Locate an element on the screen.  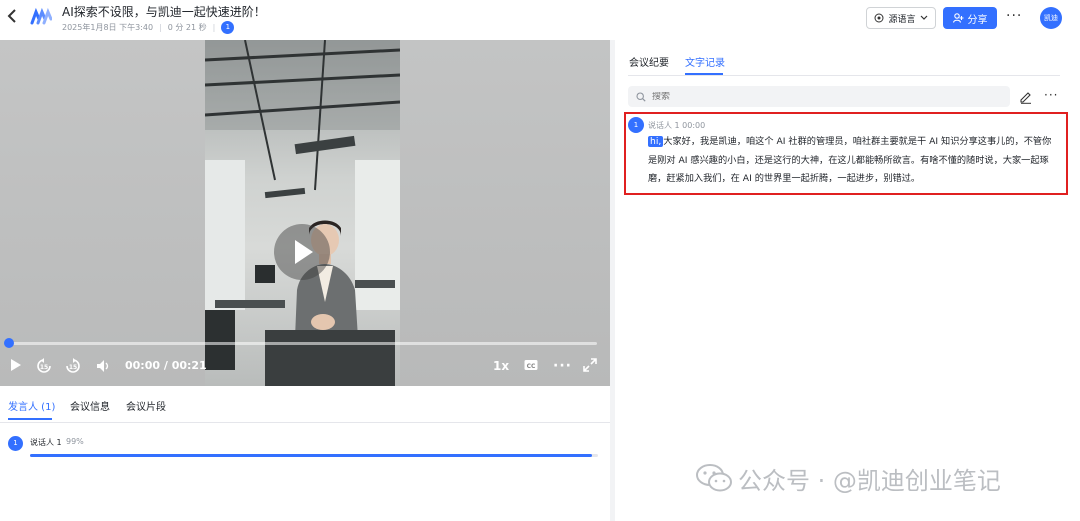
participant-badge: 1 is located at coordinates (228, 27).